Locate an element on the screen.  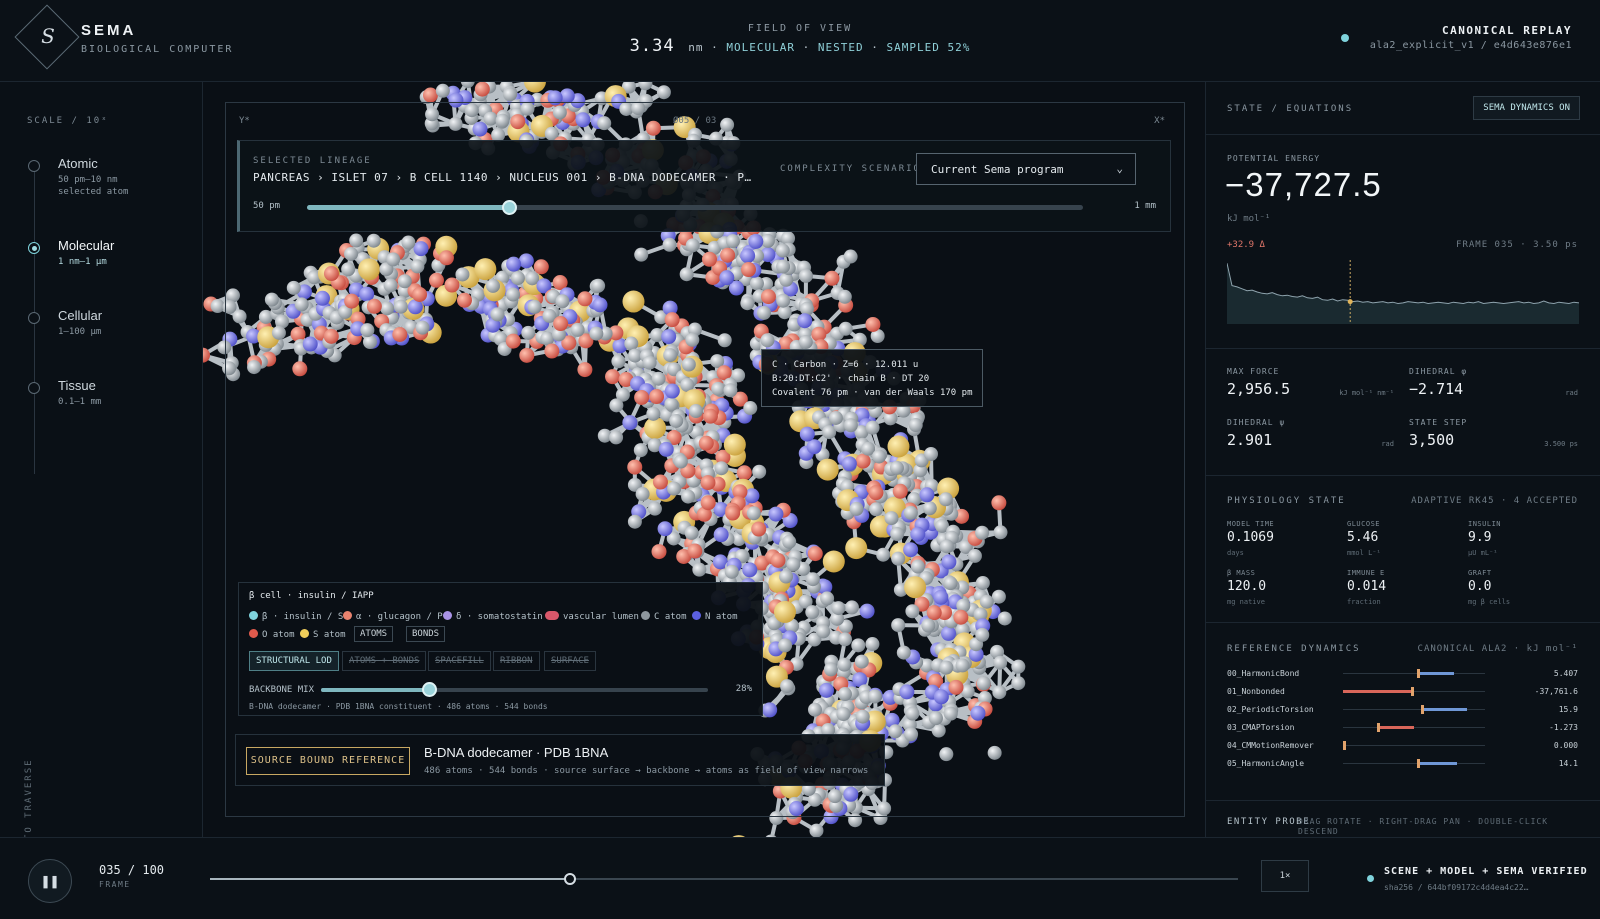
legend-item: β · insulin / S is located at coordinates (296, 616).